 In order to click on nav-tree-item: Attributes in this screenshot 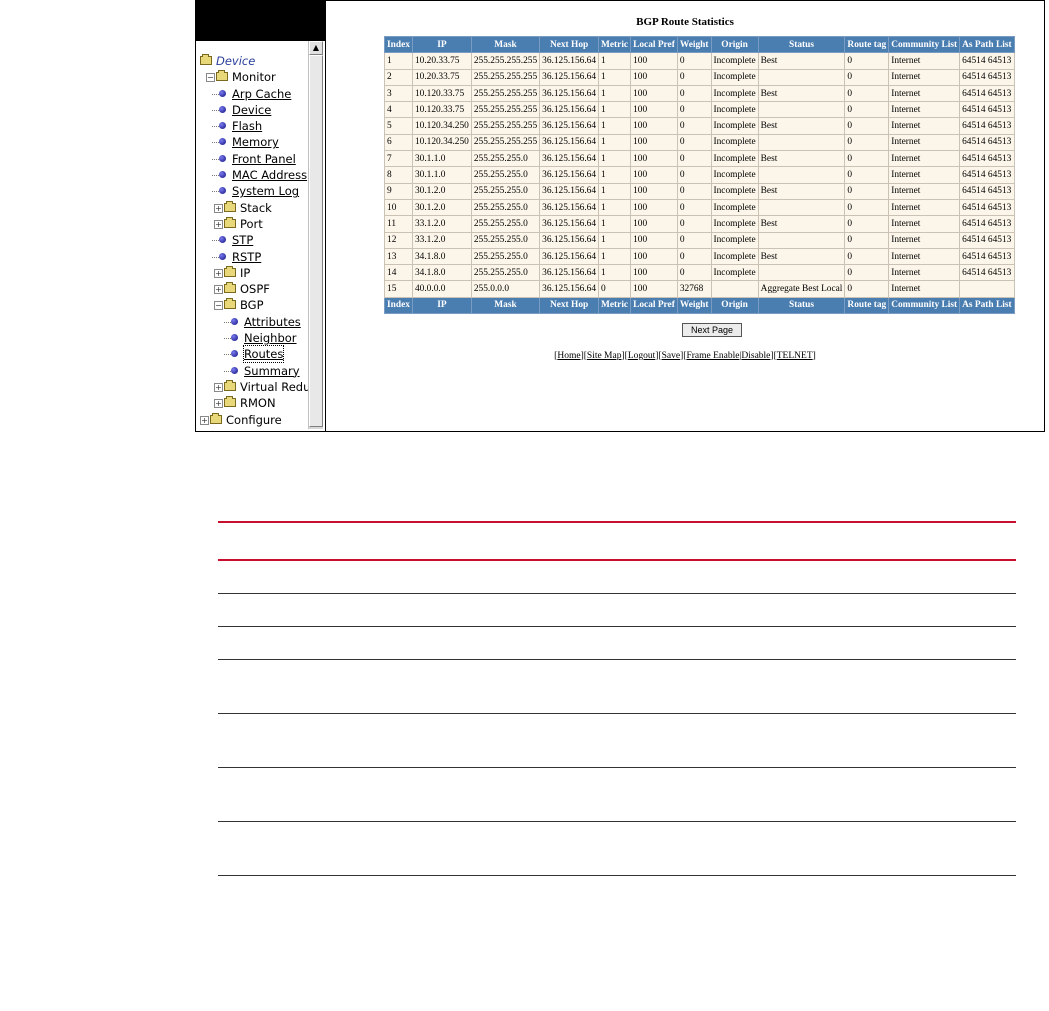, I will do `click(254, 322)`.